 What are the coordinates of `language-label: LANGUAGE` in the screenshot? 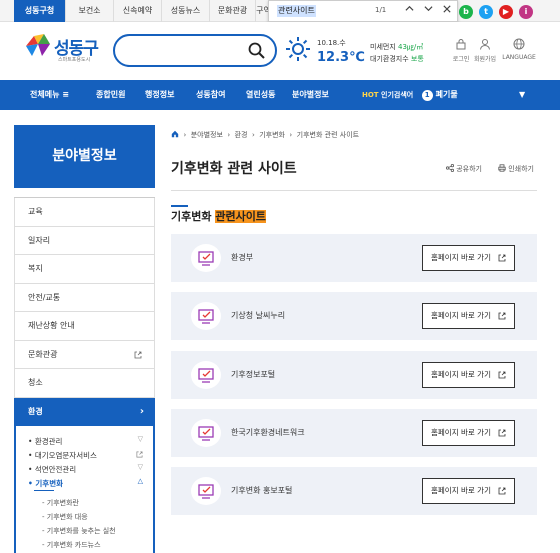 It's located at (519, 57).